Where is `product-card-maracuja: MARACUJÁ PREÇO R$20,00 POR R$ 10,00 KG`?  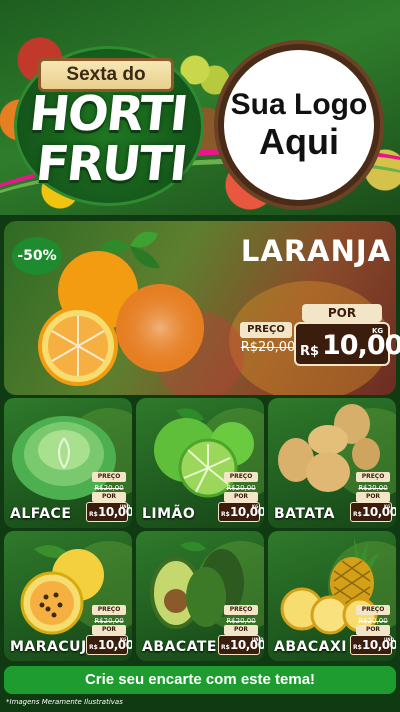 product-card-maracuja: MARACUJÁ PREÇO R$20,00 POR R$ 10,00 KG is located at coordinates (68, 596).